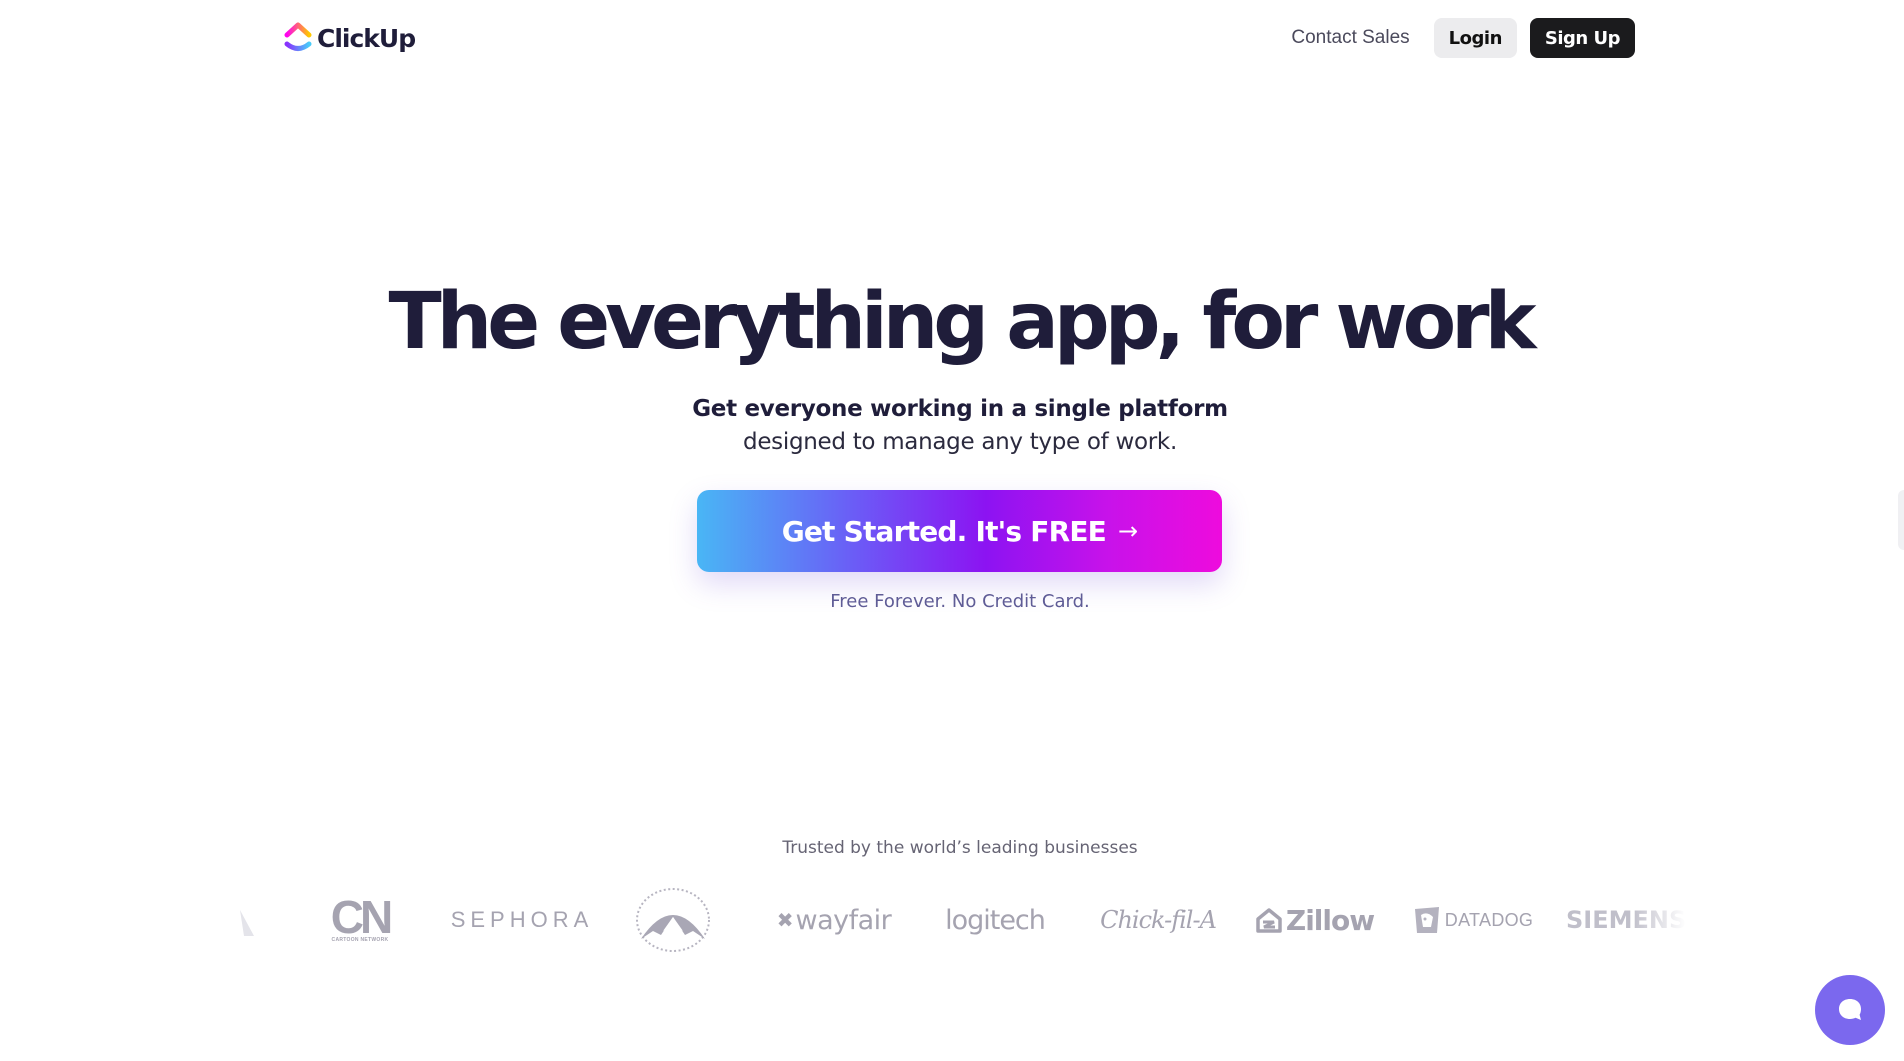 Image resolution: width=1904 pixels, height=1061 pixels. I want to click on chat-launcher-button, so click(1850, 1010).